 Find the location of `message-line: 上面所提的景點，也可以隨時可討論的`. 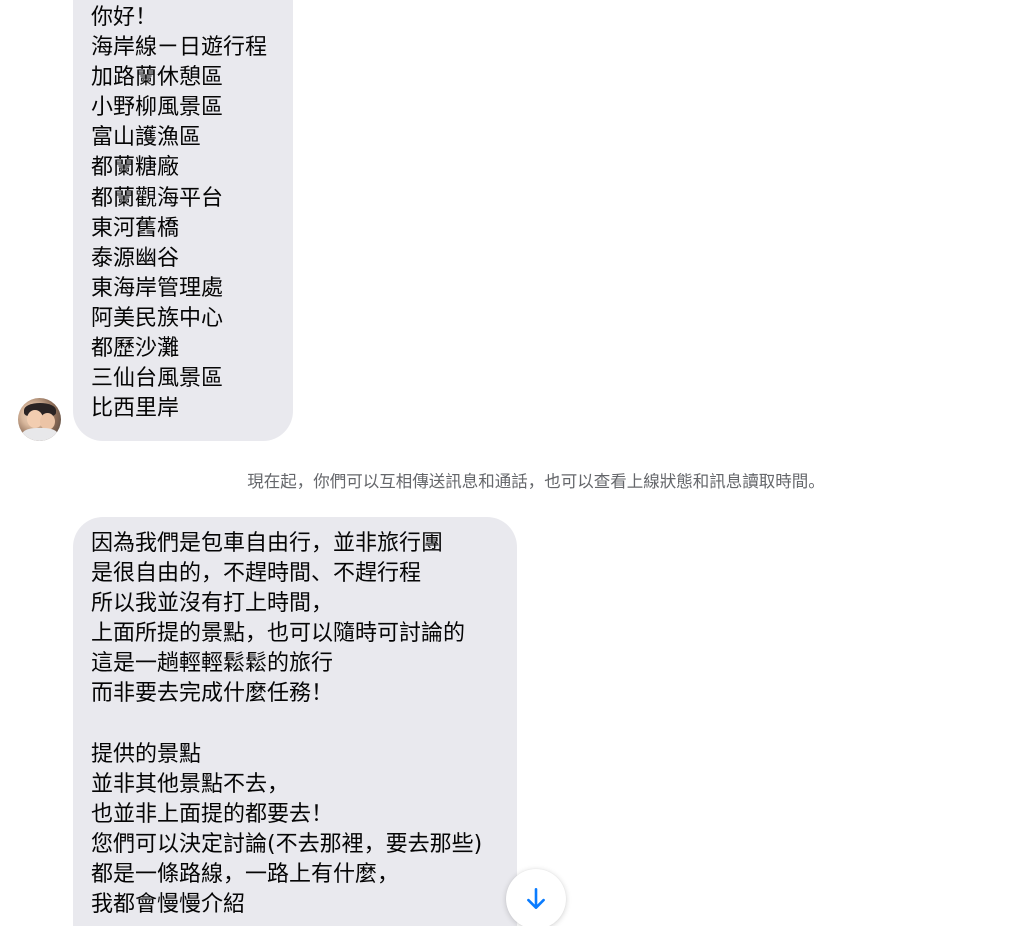

message-line: 上面所提的景點，也可以隨時可討論的 is located at coordinates (278, 634).